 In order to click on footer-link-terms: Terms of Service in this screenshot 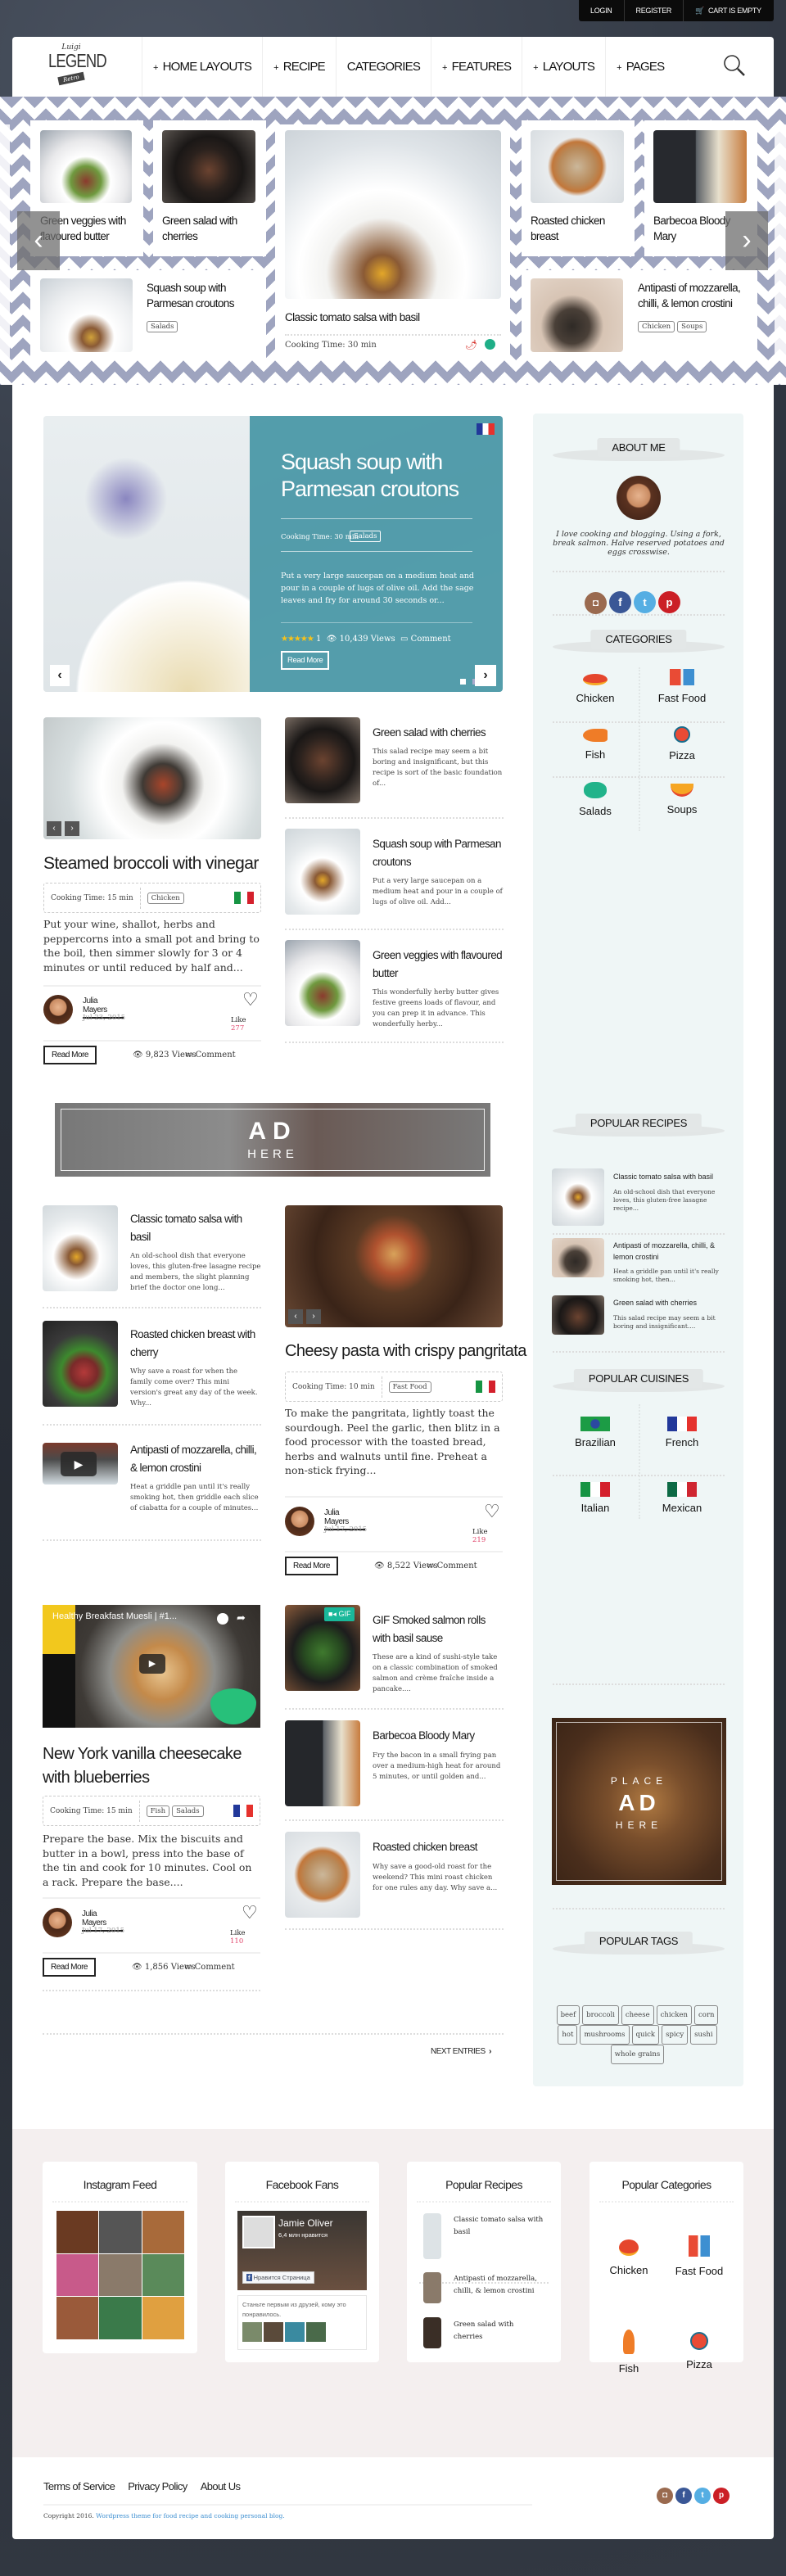, I will do `click(79, 2486)`.